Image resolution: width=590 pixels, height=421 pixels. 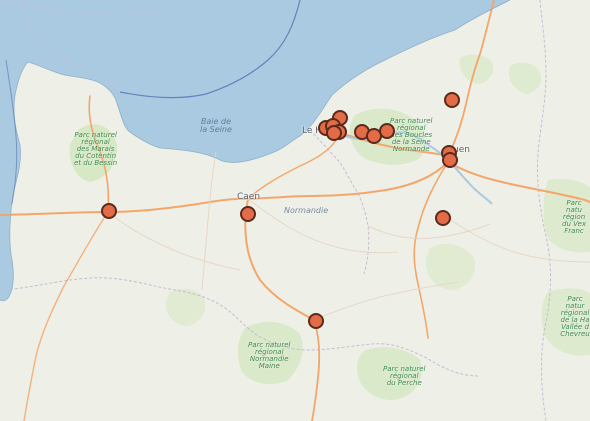 What do you see at coordinates (216, 125) in the screenshot?
I see `sea-label-baie-de-seine: Baie de la Seine` at bounding box center [216, 125].